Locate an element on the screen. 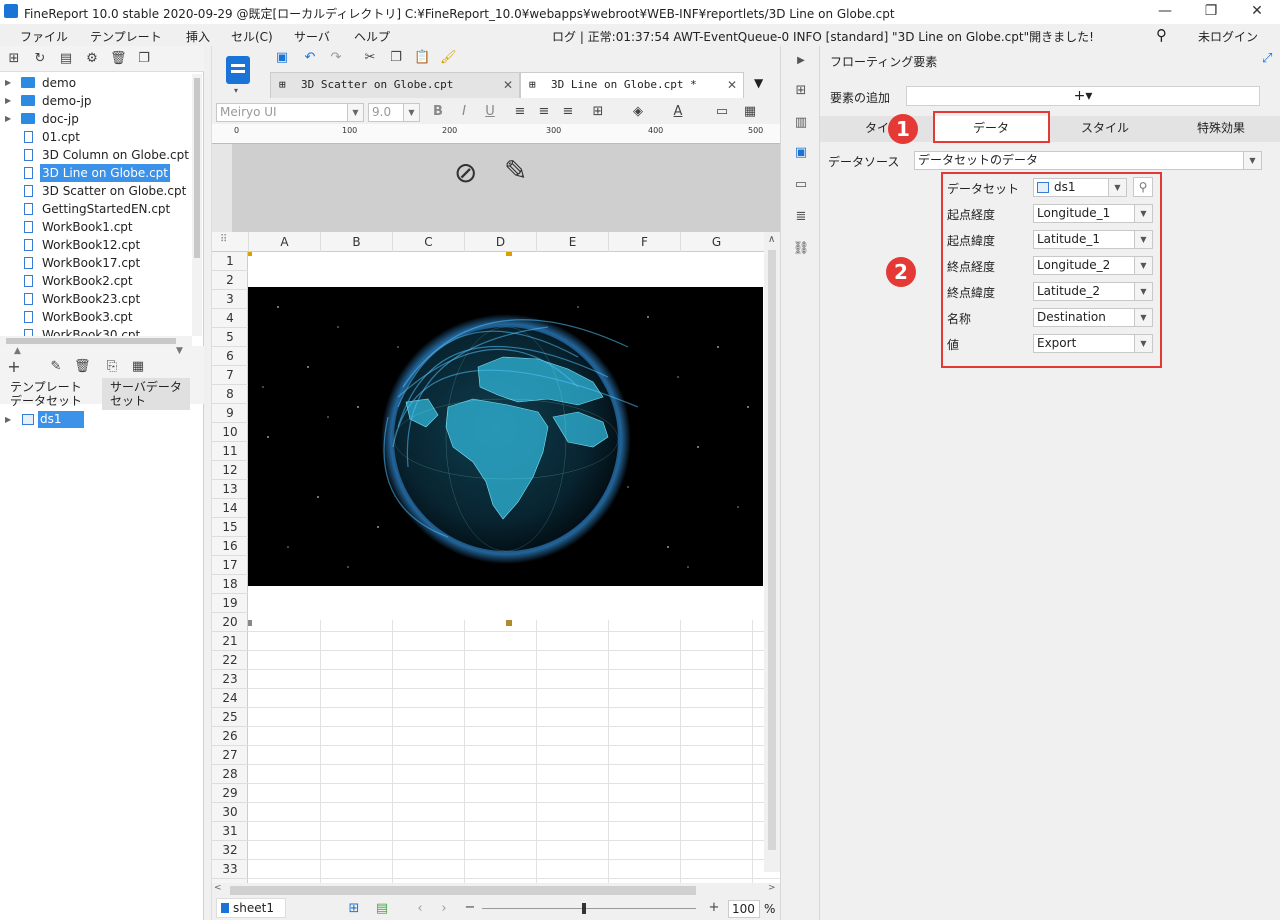 Image resolution: width=1280 pixels, height=920 pixels. row-header-cell: 21 is located at coordinates (230, 641).